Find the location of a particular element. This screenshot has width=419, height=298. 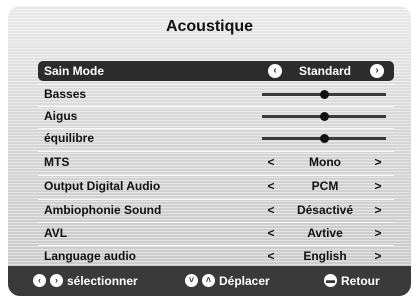

language-audio-value: English is located at coordinates (325, 256).